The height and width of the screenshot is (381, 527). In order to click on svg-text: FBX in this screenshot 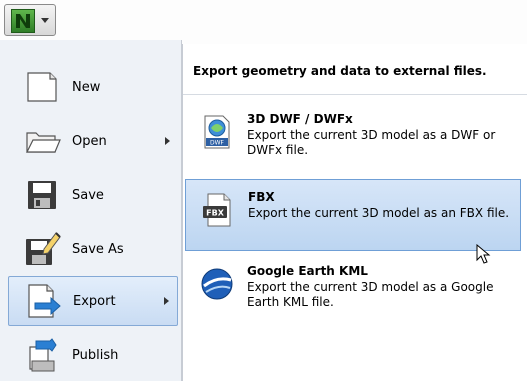, I will do `click(215, 213)`.